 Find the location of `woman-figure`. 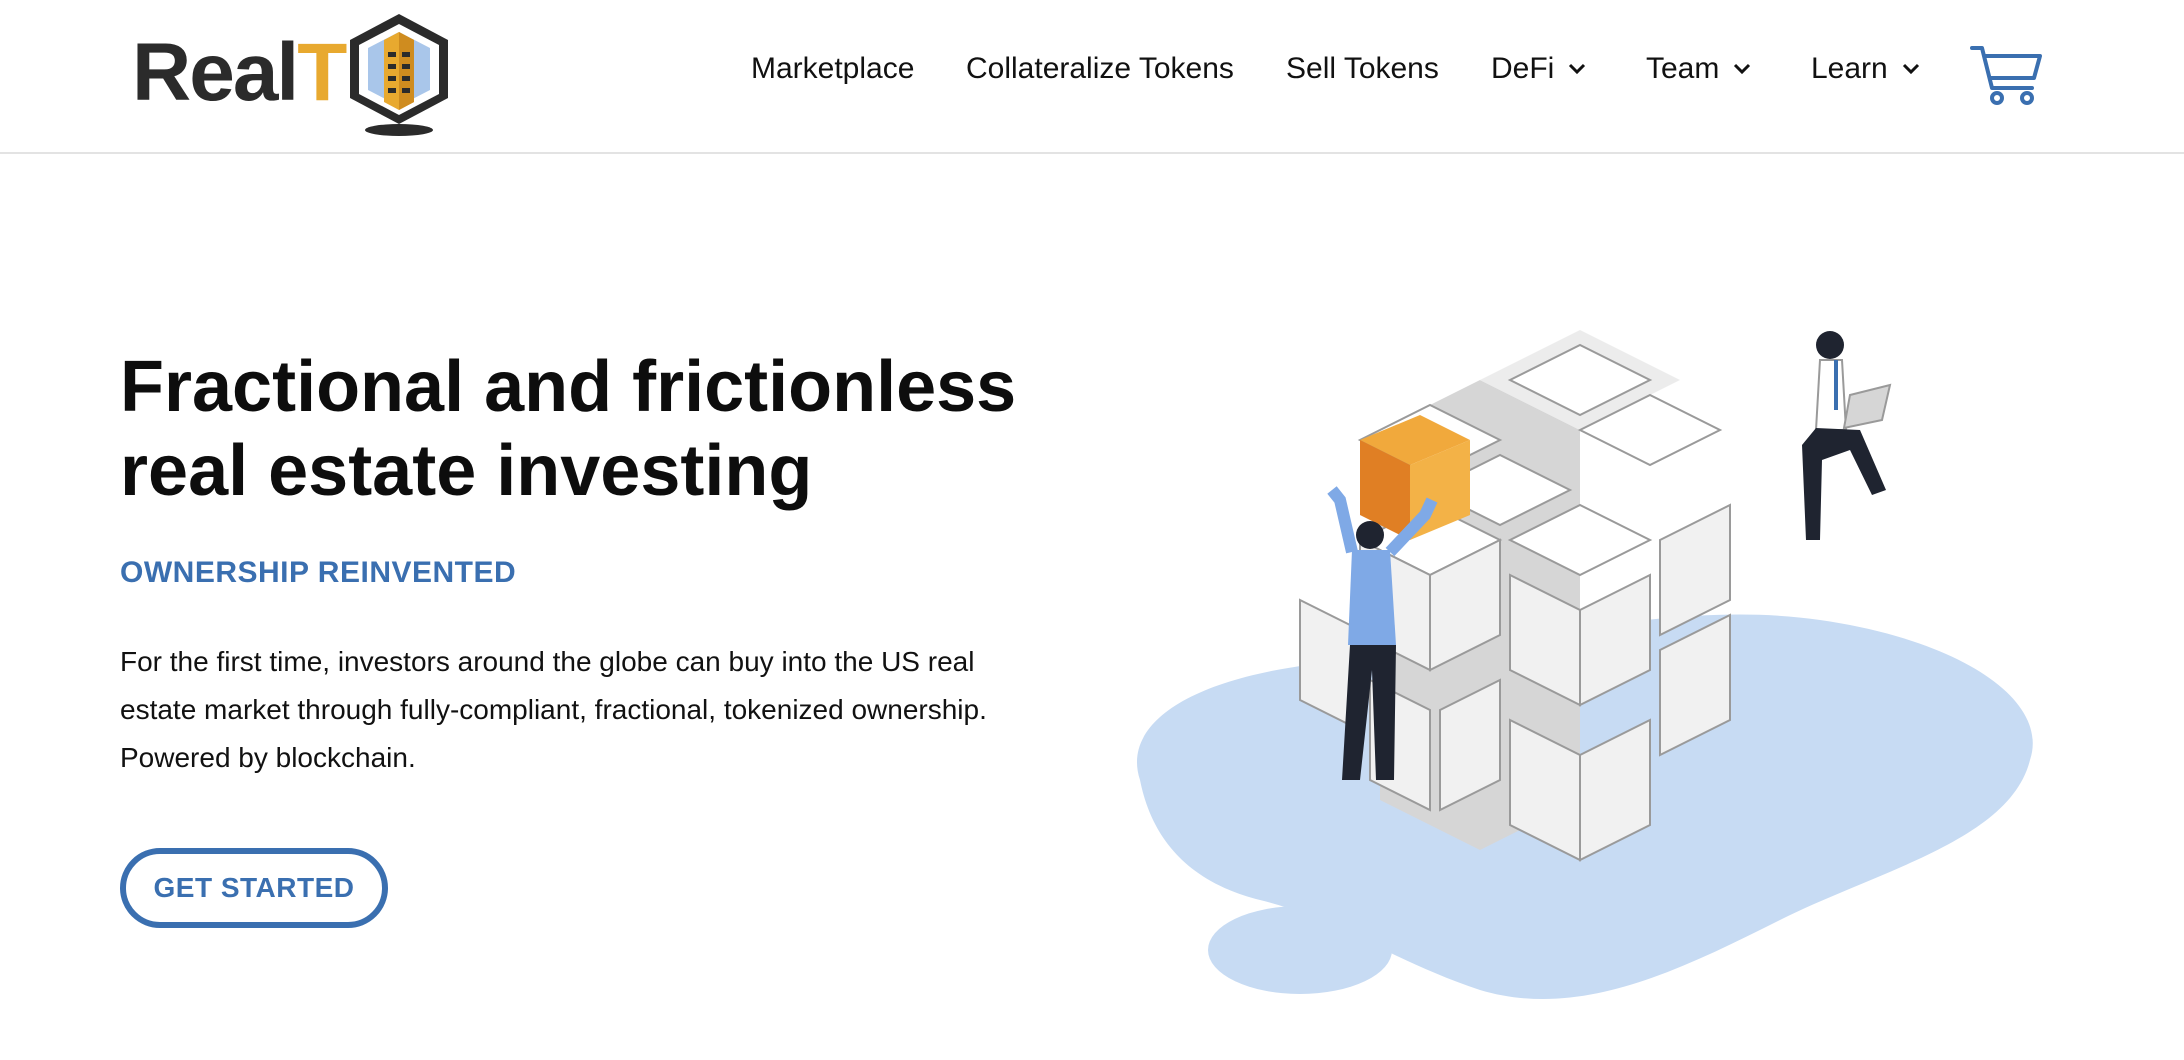

woman-figure is located at coordinates (1847, 435).